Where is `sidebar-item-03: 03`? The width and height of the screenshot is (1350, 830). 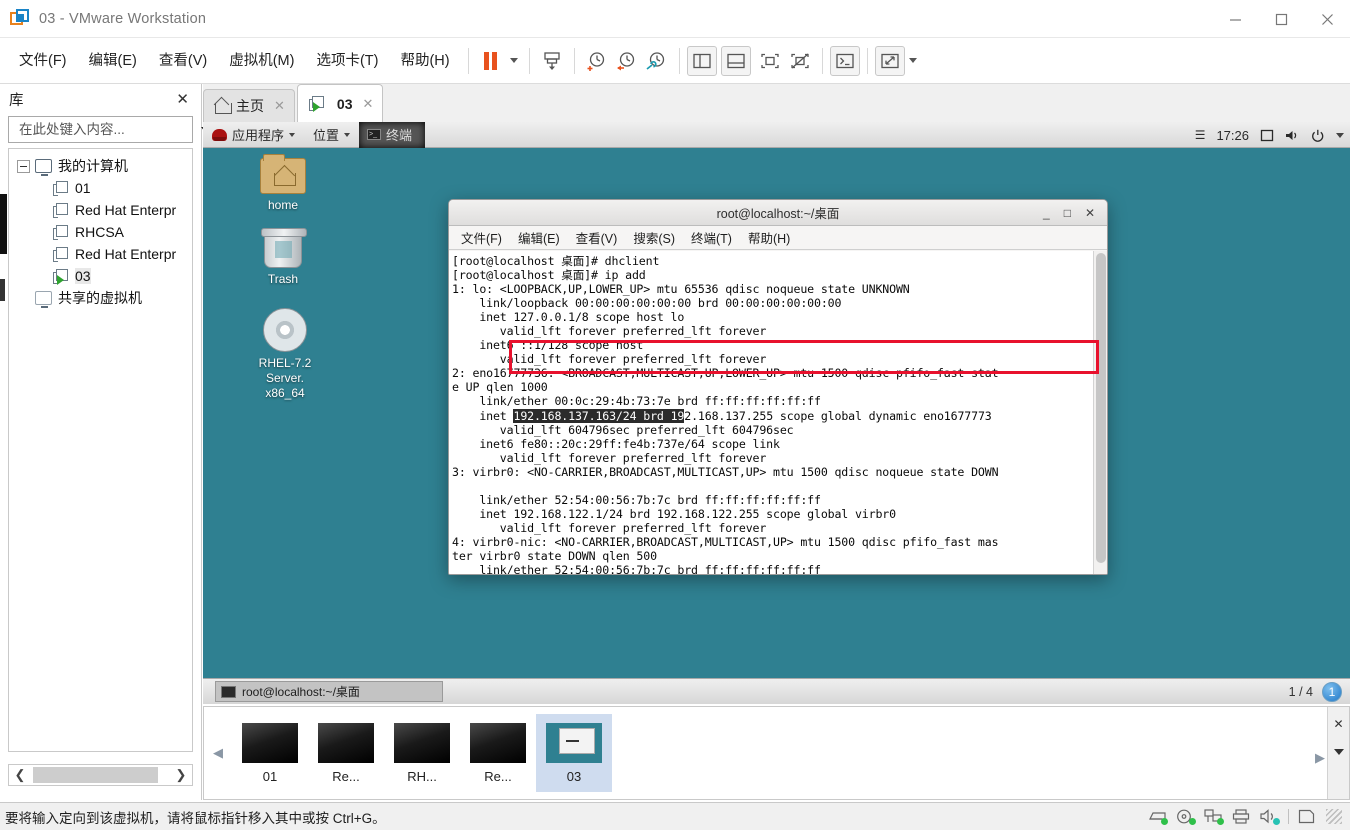 sidebar-item-03: 03 is located at coordinates (100, 276).